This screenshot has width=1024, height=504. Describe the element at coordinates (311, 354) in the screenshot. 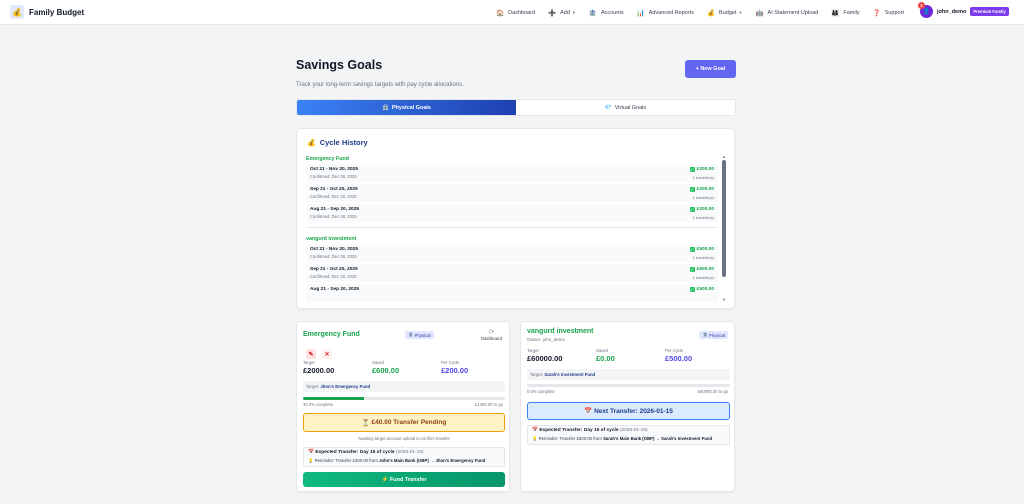

I see `edit-icon: ✎` at that location.